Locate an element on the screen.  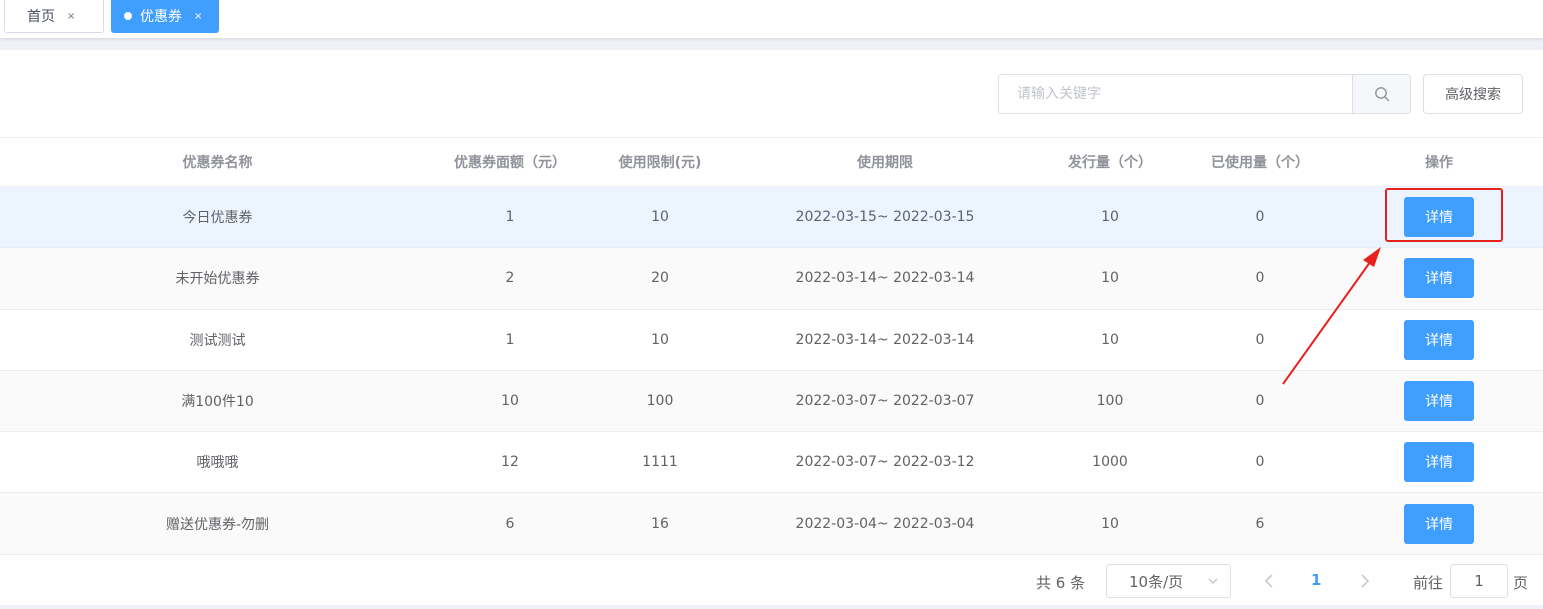
goto-page-input is located at coordinates (1479, 581).